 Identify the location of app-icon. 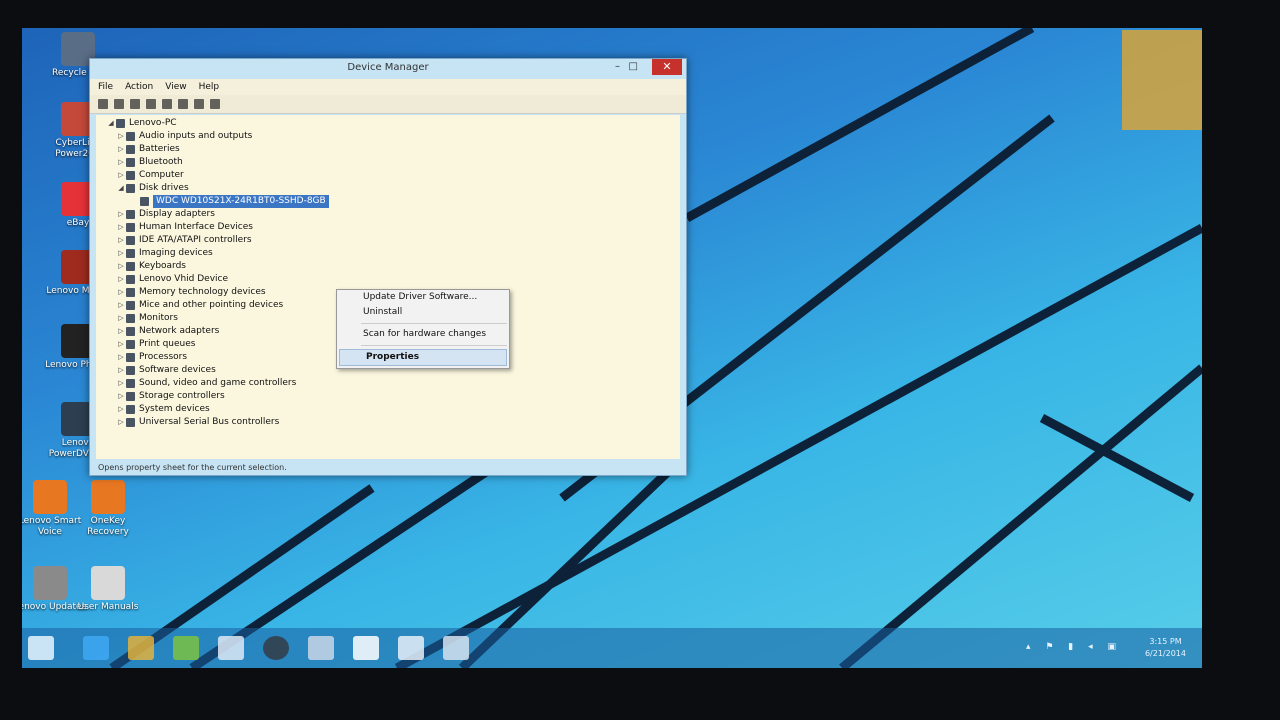
(411, 648).